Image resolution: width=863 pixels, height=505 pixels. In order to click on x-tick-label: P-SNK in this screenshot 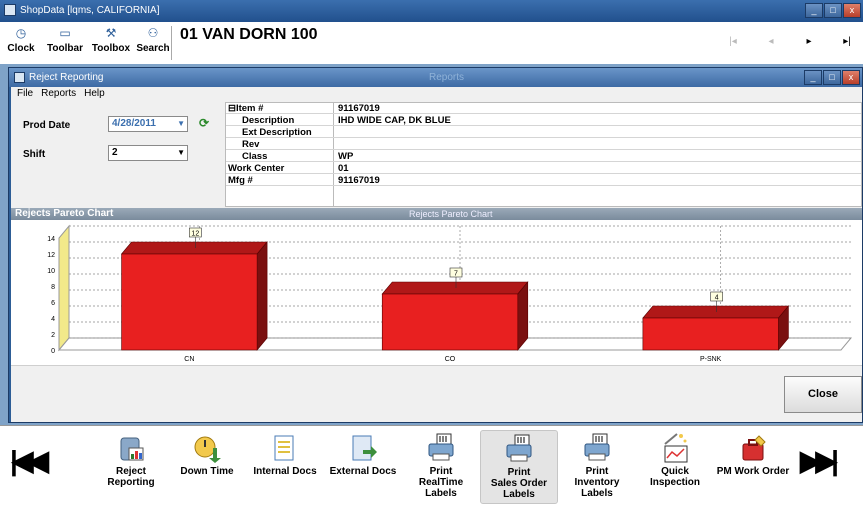, I will do `click(711, 359)`.